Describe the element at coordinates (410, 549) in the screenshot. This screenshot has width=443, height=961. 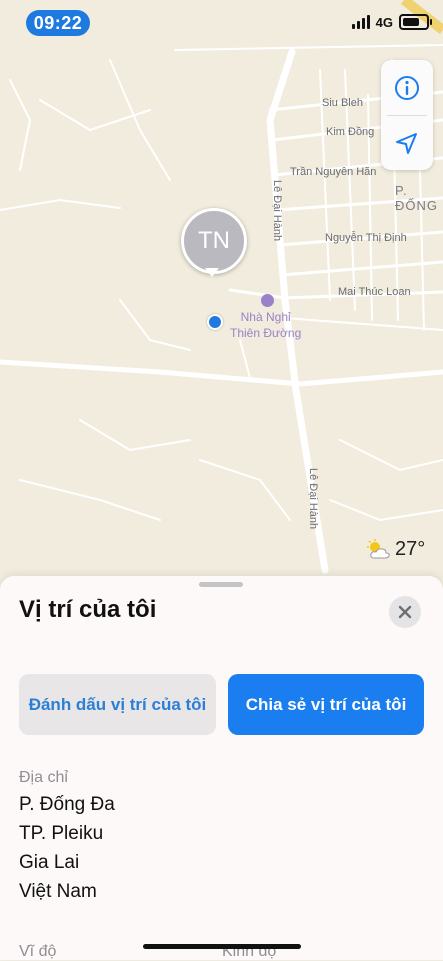
I see `weather-temperature: 27°` at that location.